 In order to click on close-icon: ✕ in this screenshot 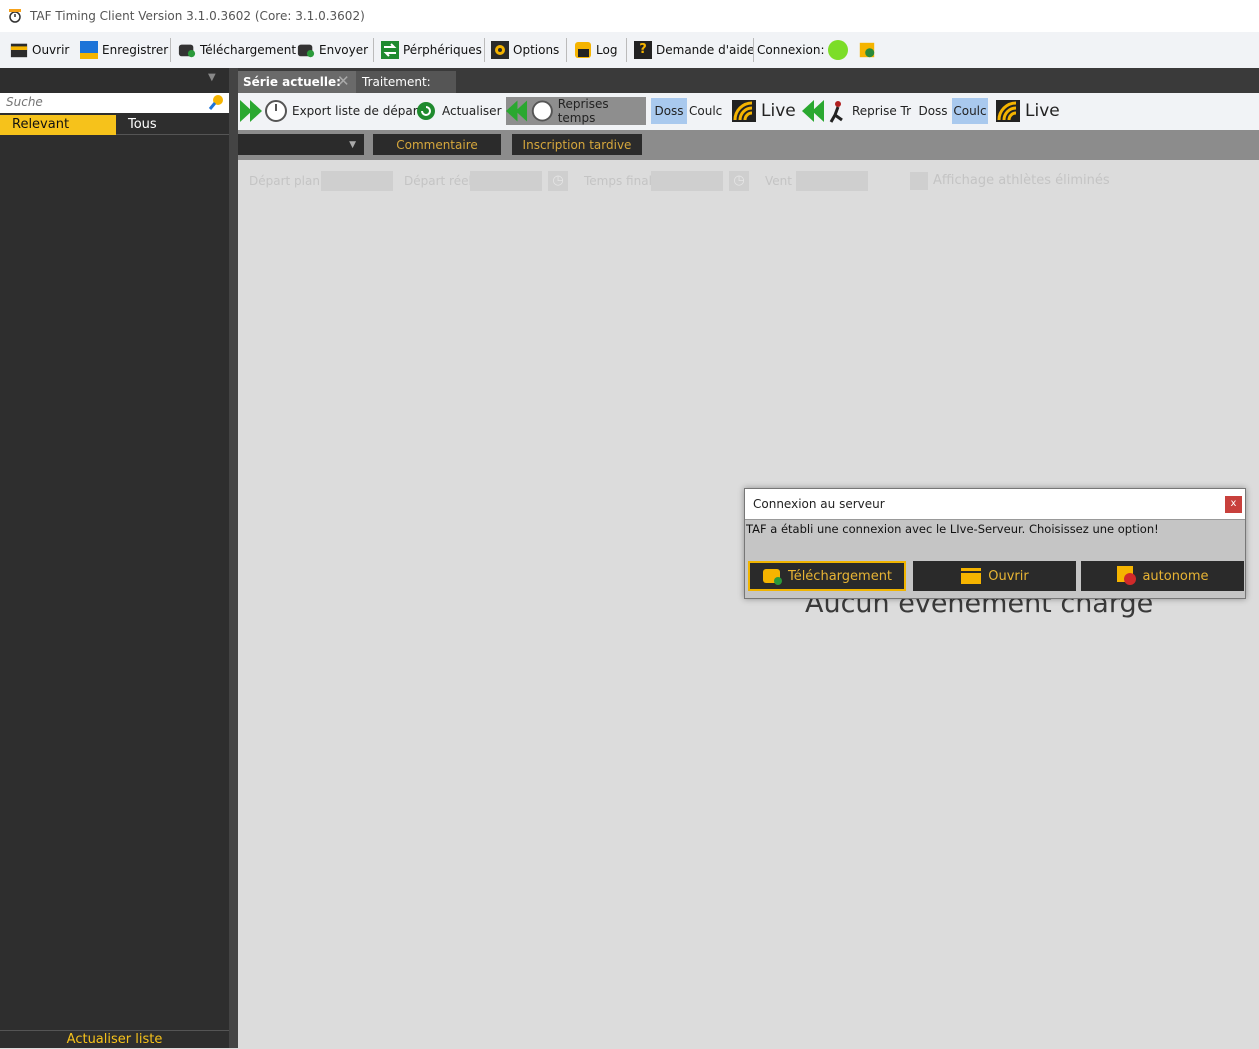, I will do `click(343, 81)`.